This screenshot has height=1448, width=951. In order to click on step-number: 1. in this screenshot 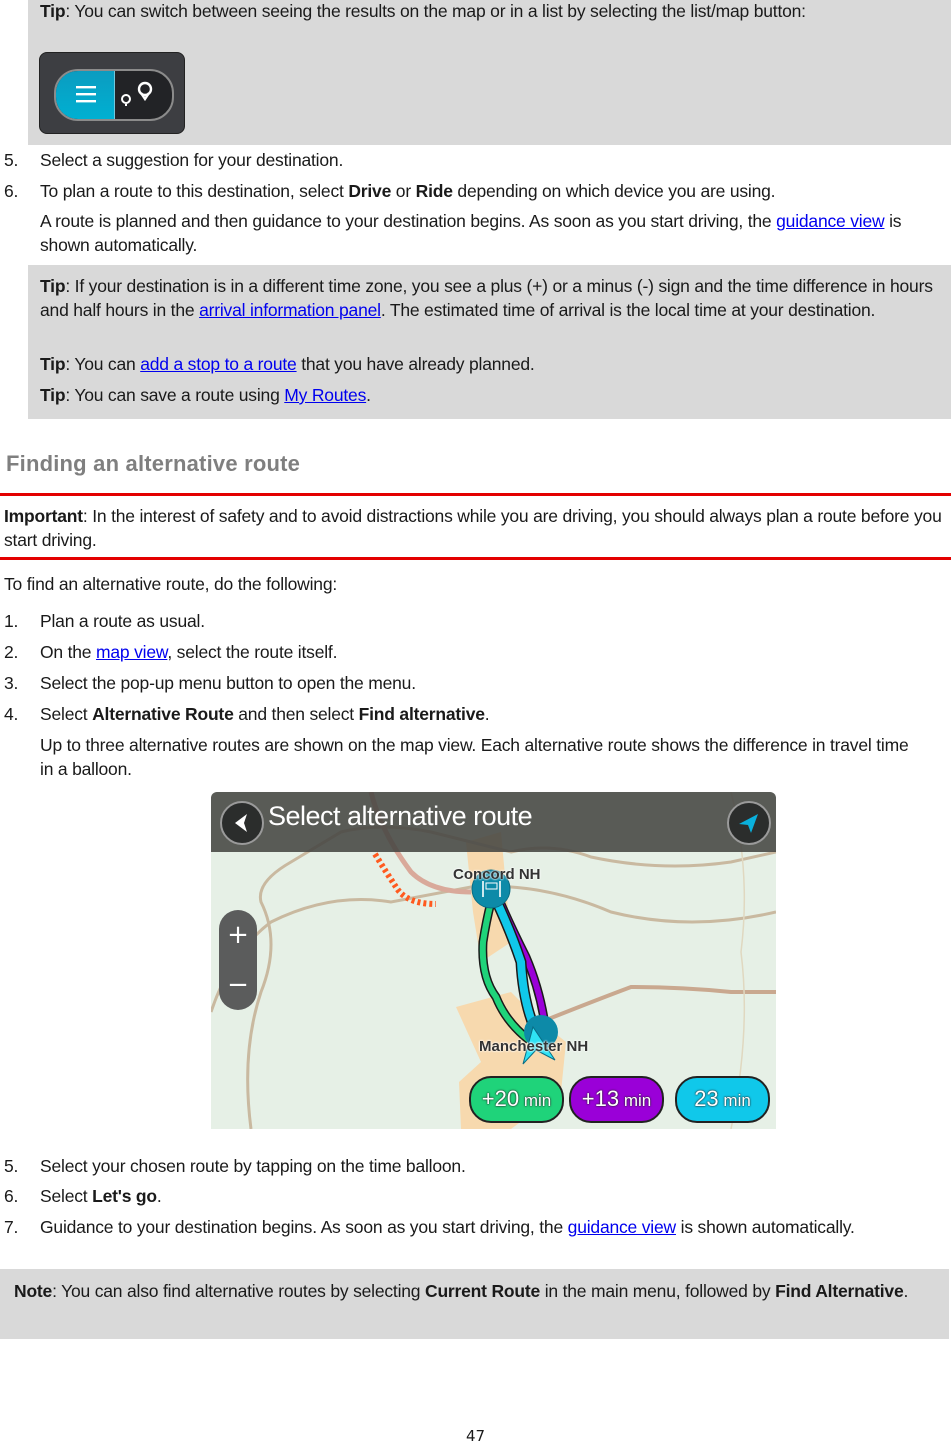, I will do `click(11, 621)`.